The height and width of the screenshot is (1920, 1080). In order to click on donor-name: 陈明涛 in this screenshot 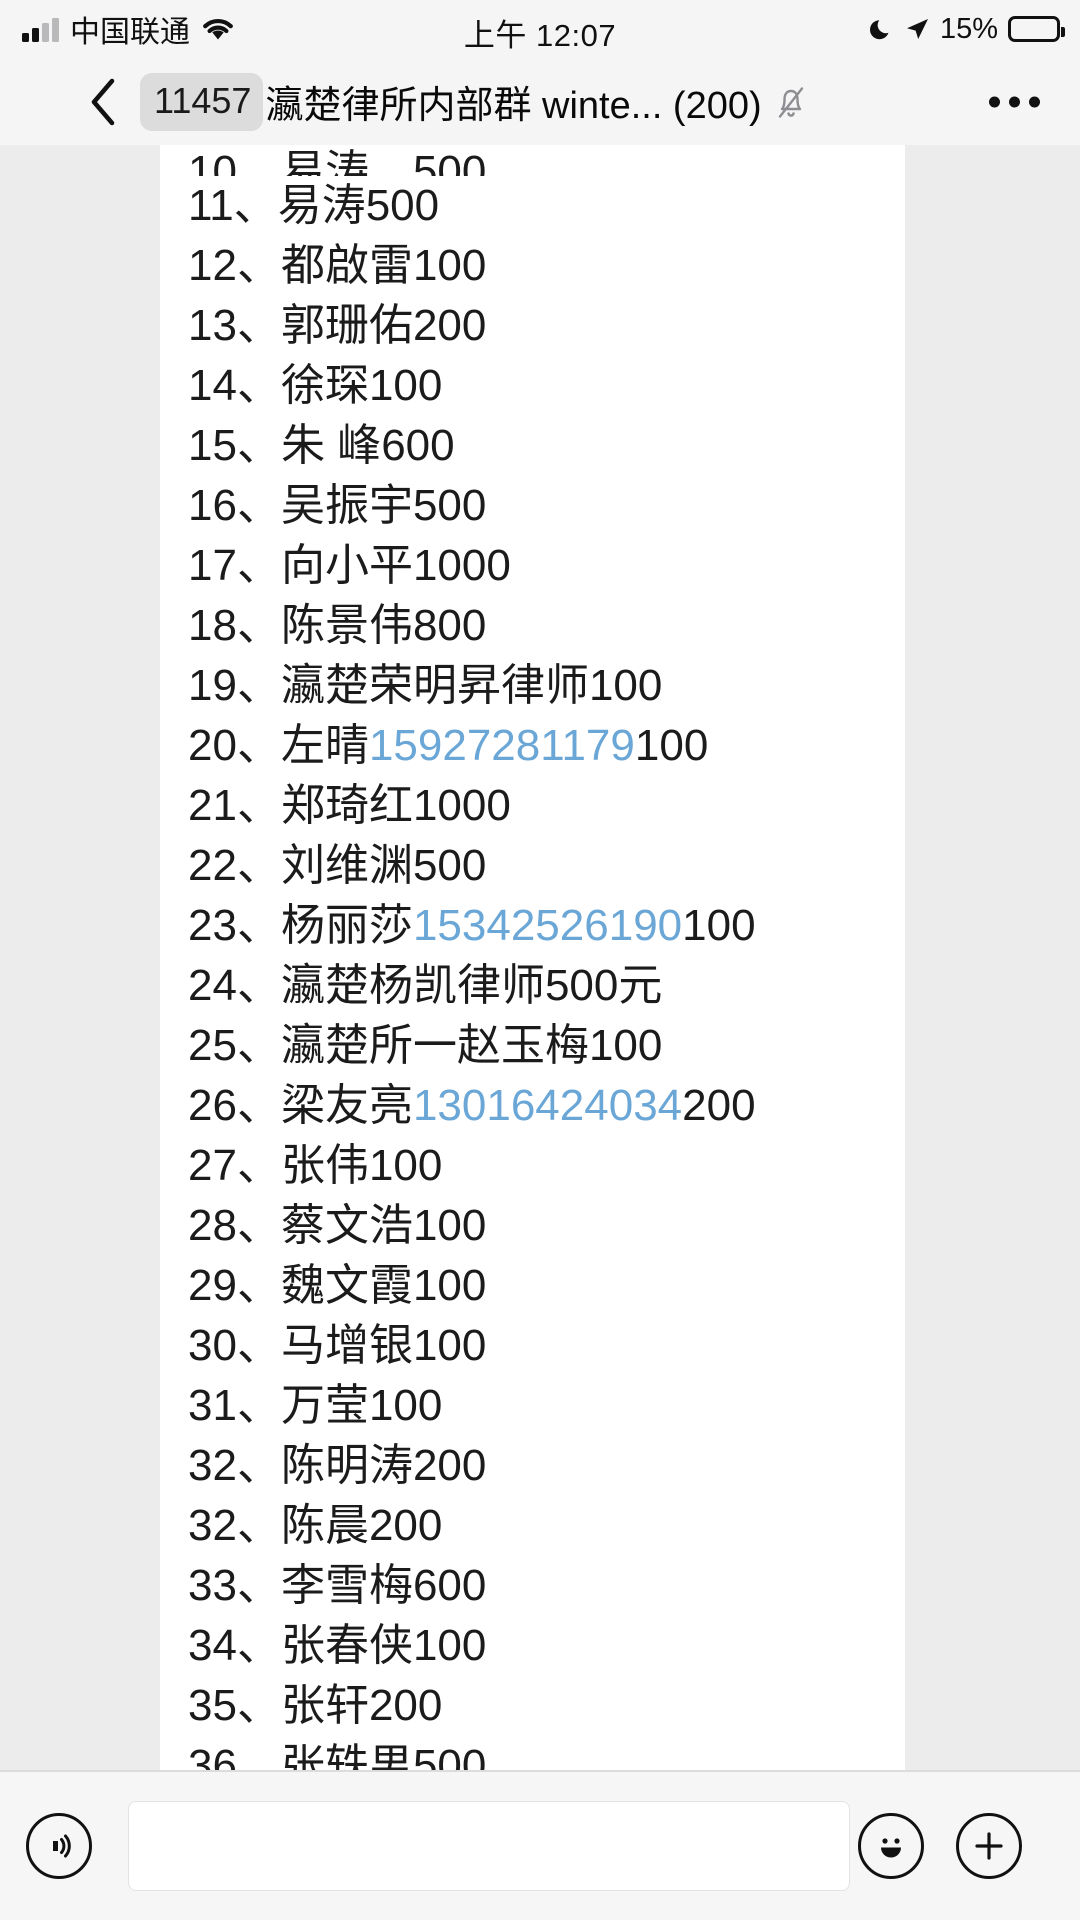, I will do `click(346, 1465)`.